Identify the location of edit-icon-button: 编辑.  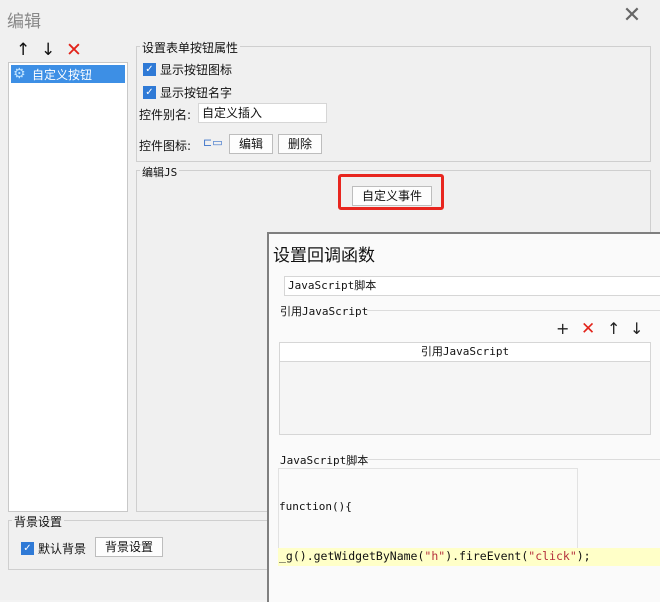
(251, 144).